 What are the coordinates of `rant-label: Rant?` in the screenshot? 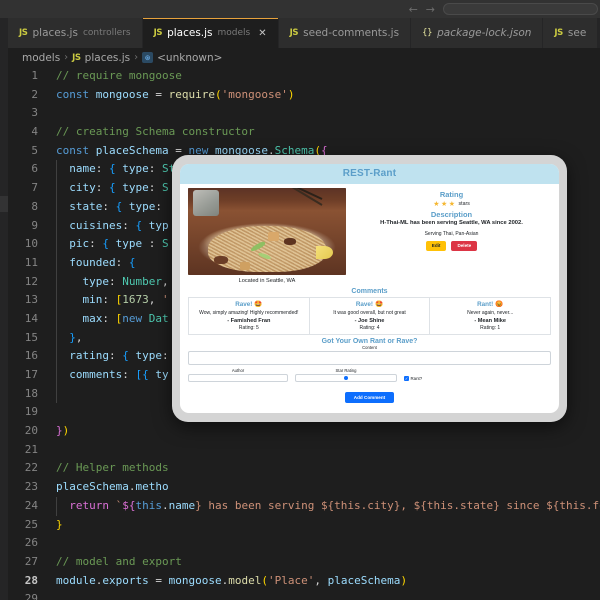 It's located at (416, 378).